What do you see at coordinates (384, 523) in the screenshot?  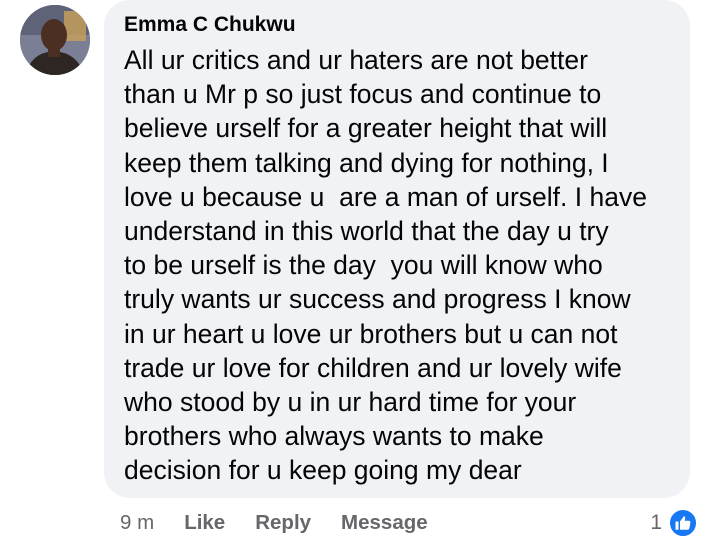 I see `message-button: Message` at bounding box center [384, 523].